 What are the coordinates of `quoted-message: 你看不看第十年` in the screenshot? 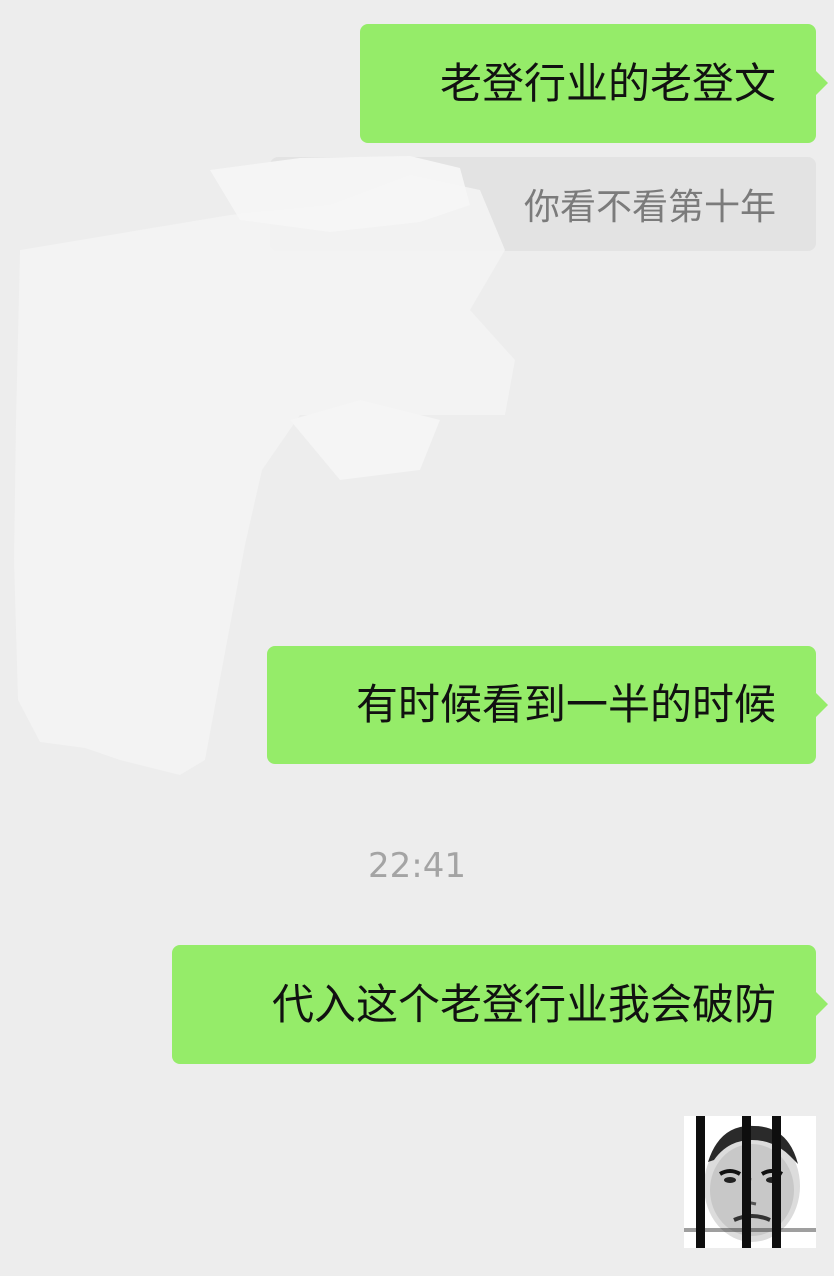 It's located at (543, 204).